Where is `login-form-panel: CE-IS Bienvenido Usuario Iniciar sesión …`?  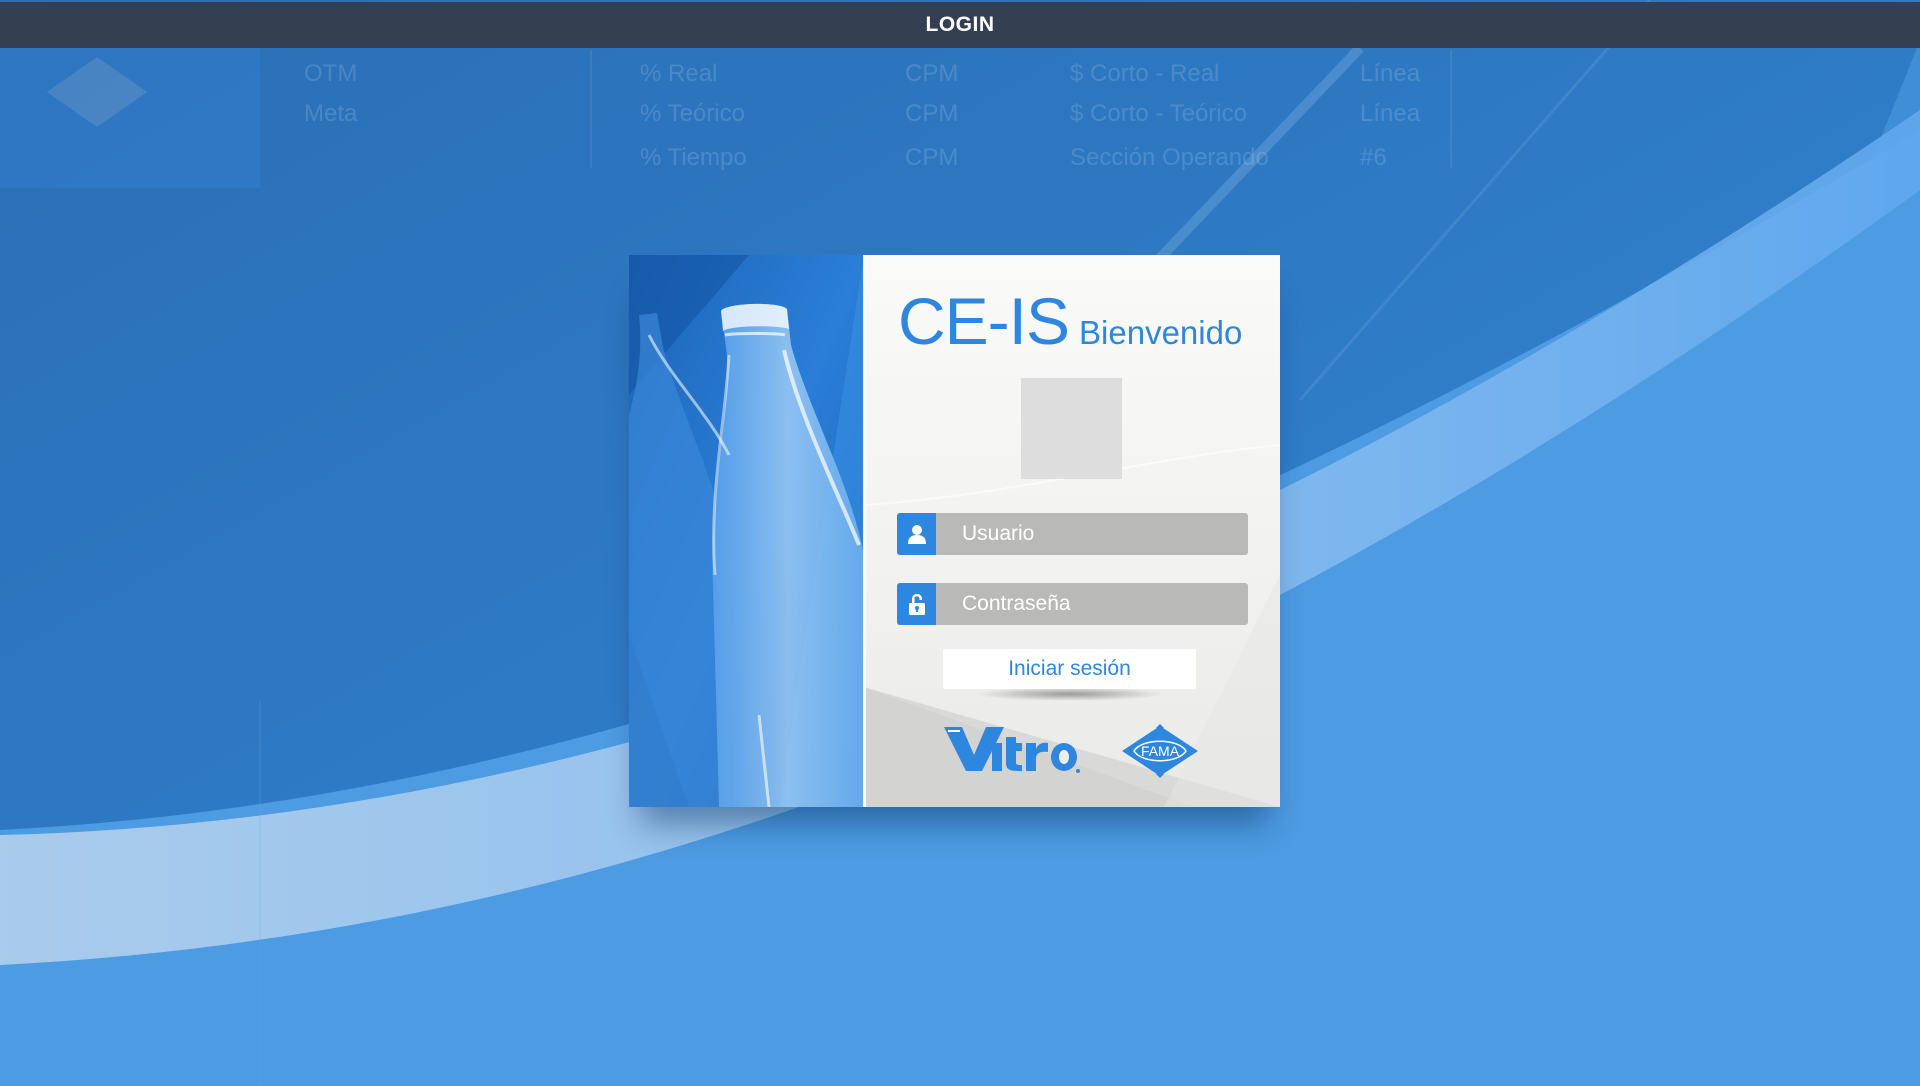
login-form-panel: CE-IS Bienvenido Usuario Iniciar sesión … is located at coordinates (1072, 531).